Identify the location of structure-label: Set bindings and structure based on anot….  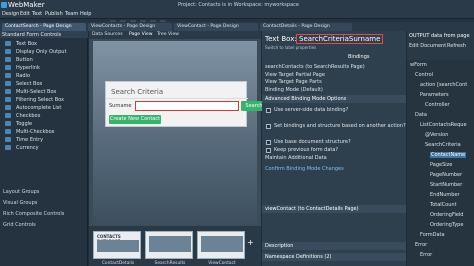
(340, 126).